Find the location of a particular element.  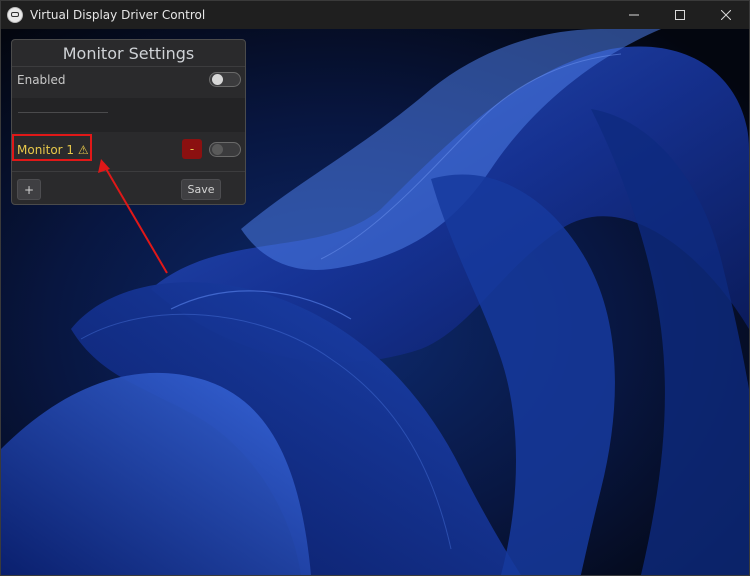

window-controls is located at coordinates (680, 15).